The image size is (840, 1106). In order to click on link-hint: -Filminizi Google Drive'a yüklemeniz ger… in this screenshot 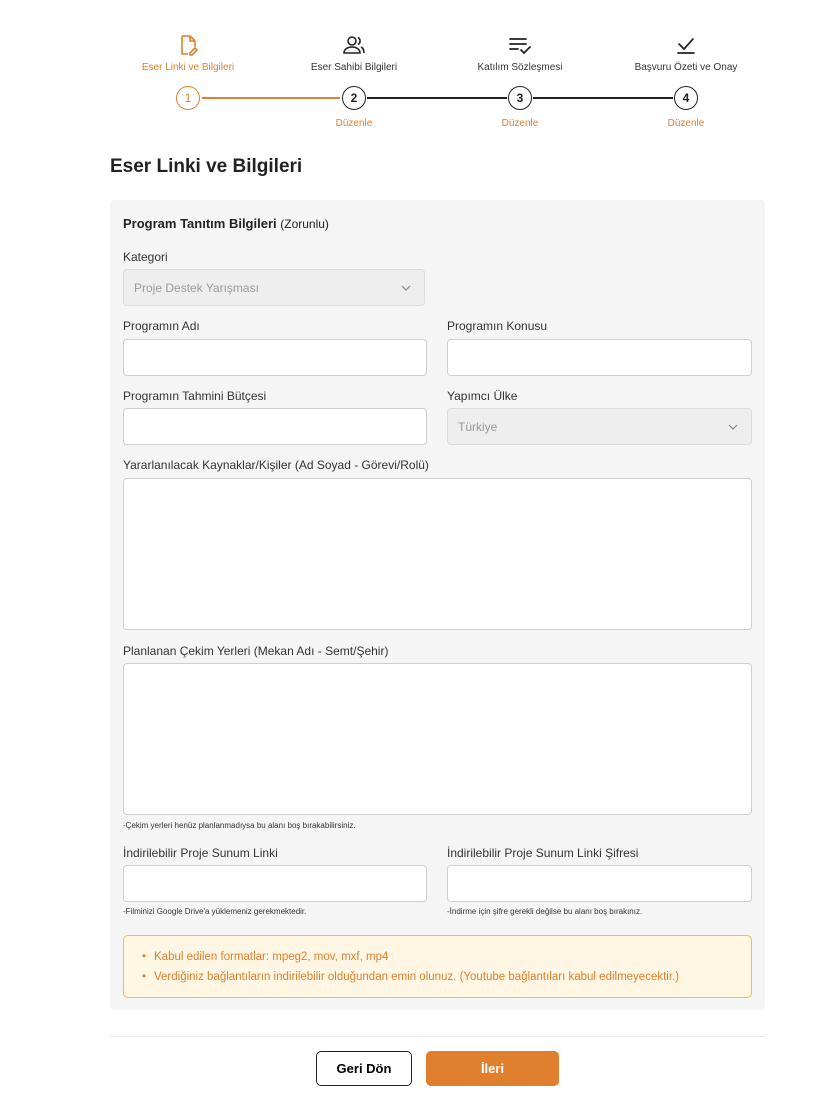, I will do `click(215, 911)`.